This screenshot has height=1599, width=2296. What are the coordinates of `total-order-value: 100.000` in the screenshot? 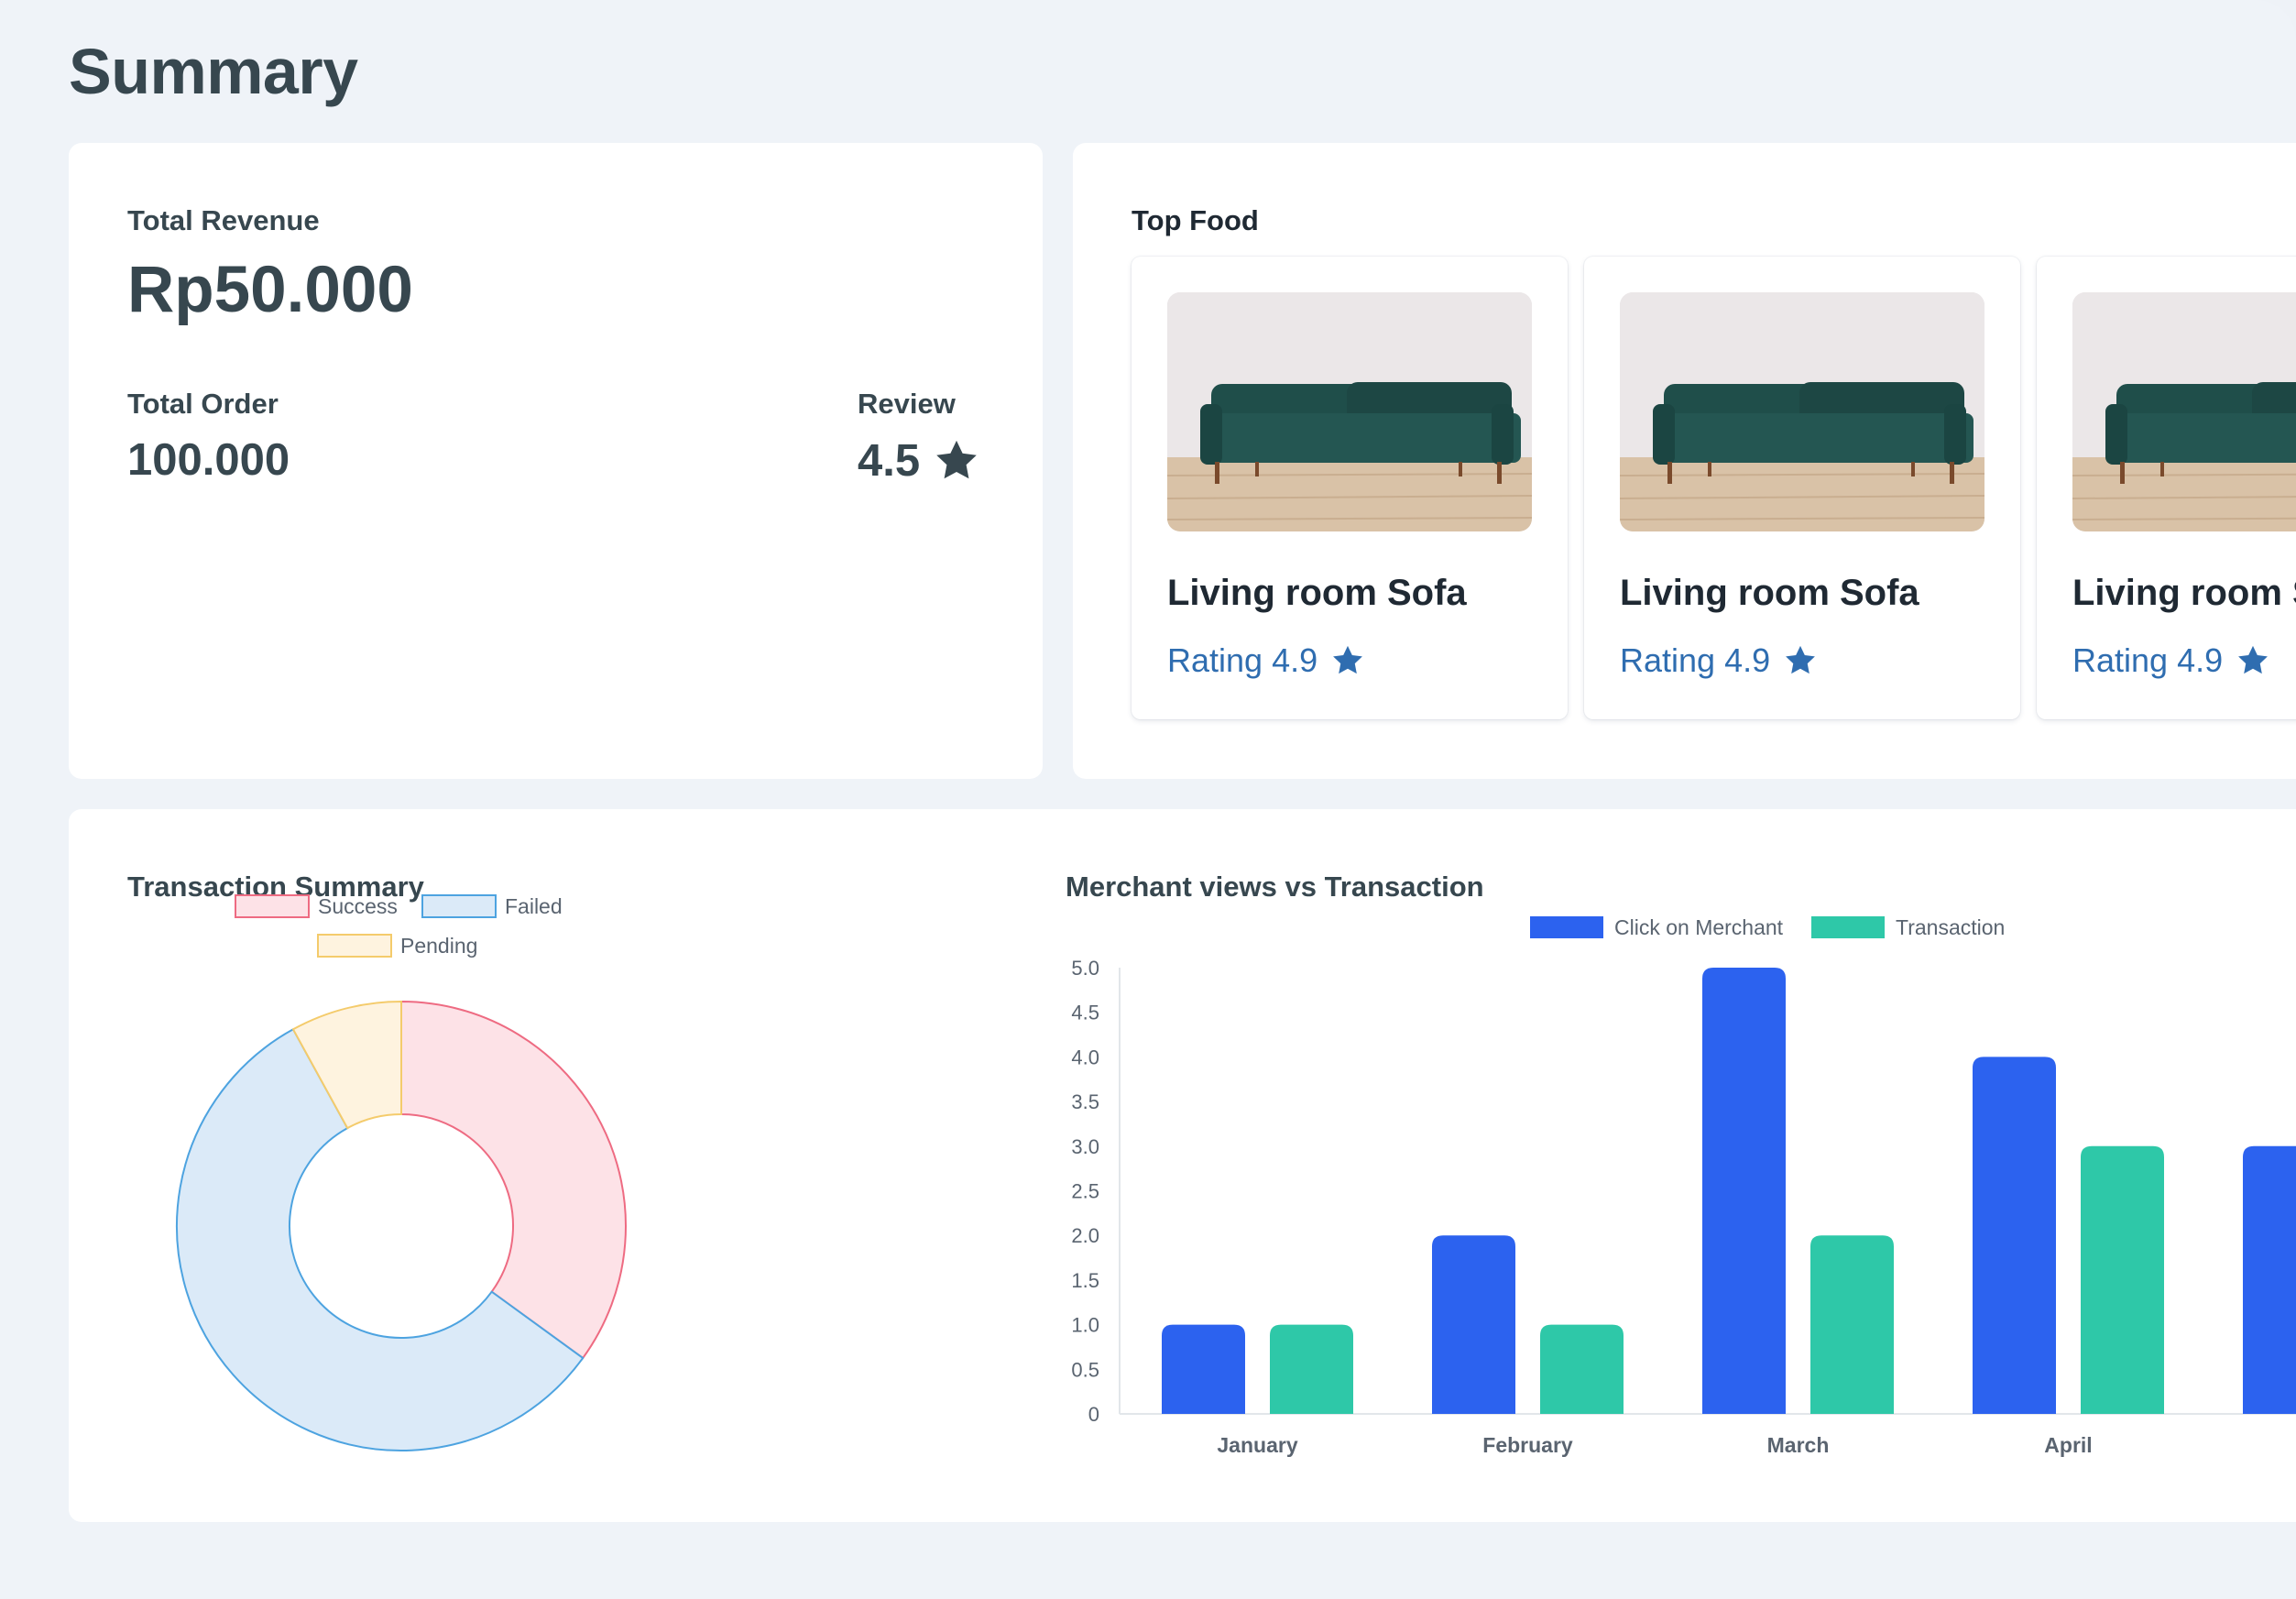 It's located at (209, 460).